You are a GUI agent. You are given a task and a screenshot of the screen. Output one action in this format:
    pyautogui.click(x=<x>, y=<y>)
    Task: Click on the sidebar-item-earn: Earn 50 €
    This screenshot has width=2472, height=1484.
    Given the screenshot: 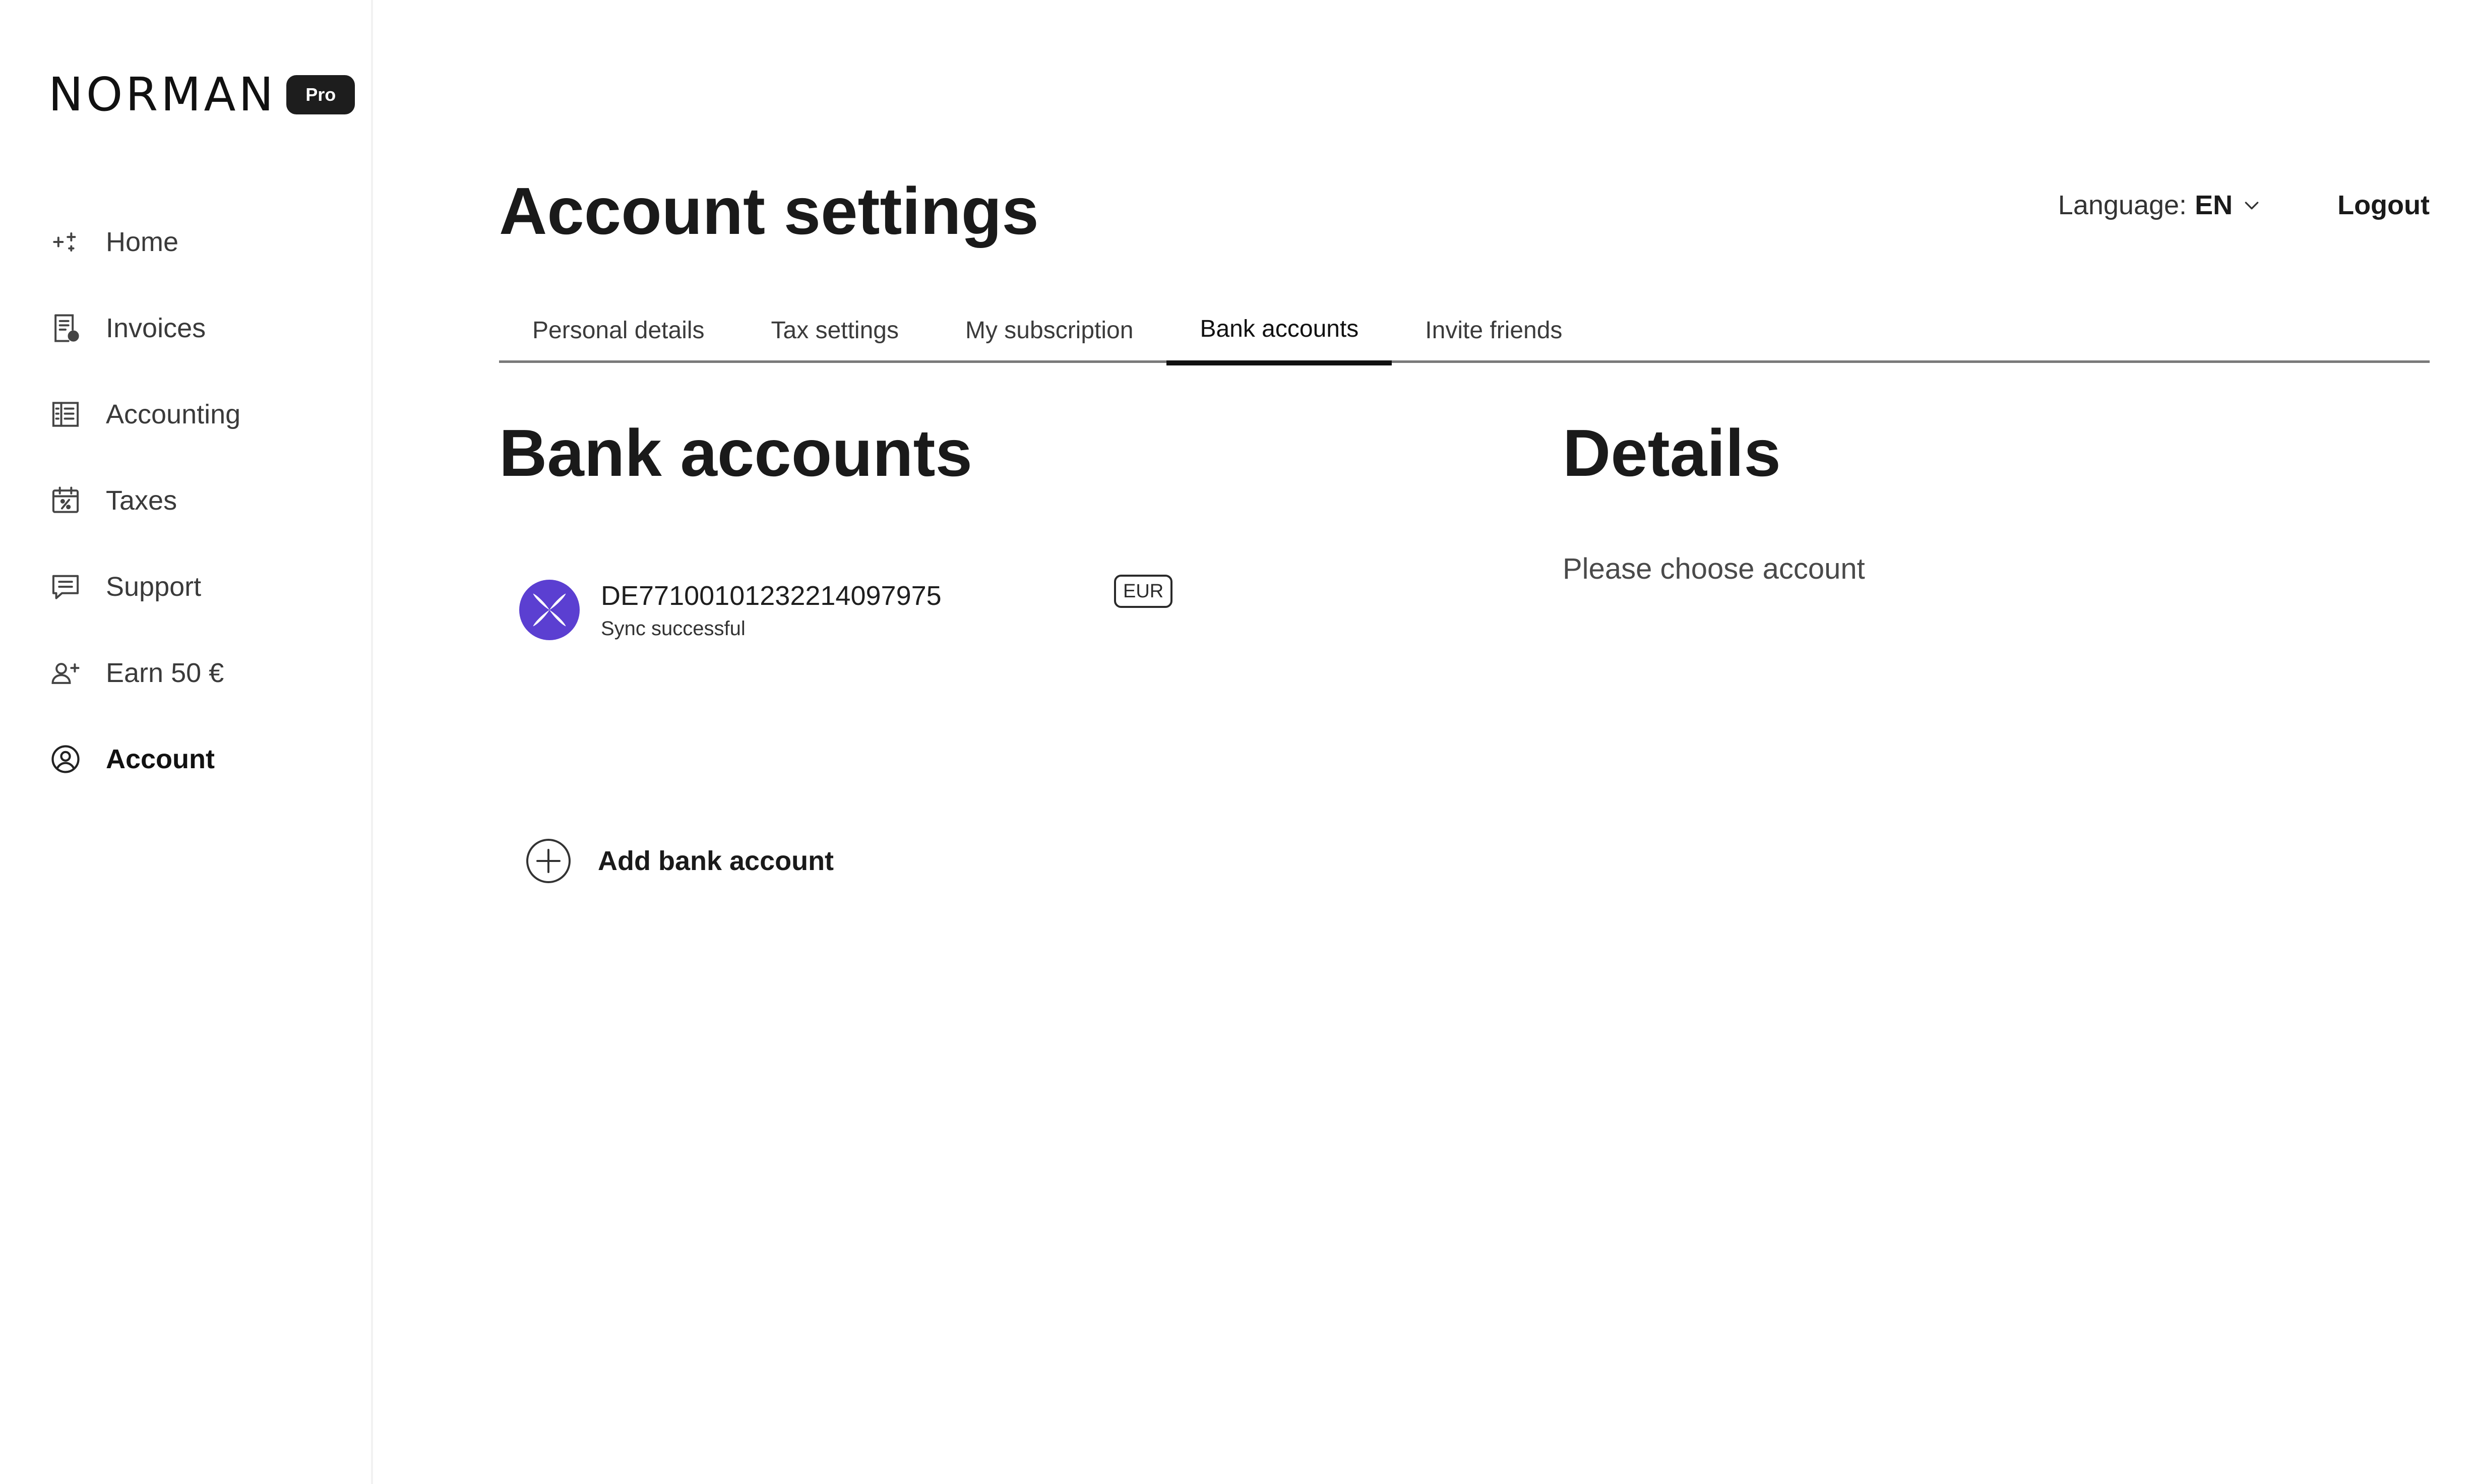 What is the action you would take?
    pyautogui.click(x=199, y=673)
    